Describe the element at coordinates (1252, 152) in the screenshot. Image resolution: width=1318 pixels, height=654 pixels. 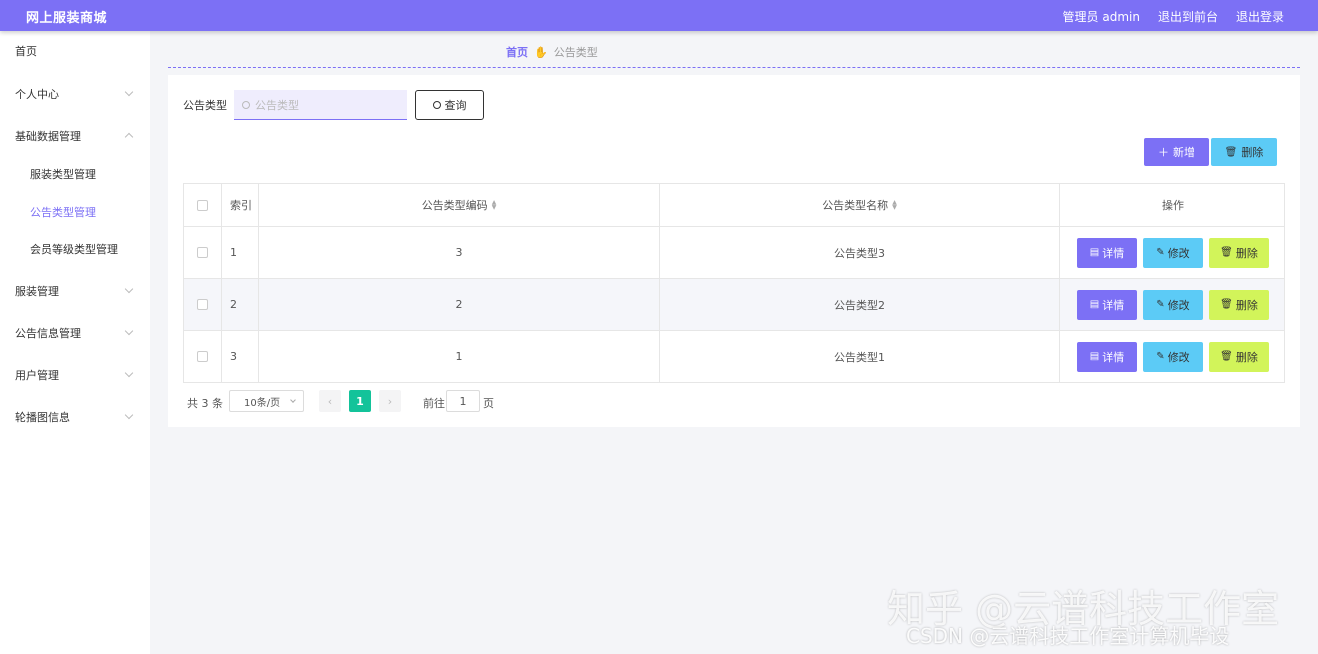
I see `delete-button-label: 删除` at that location.